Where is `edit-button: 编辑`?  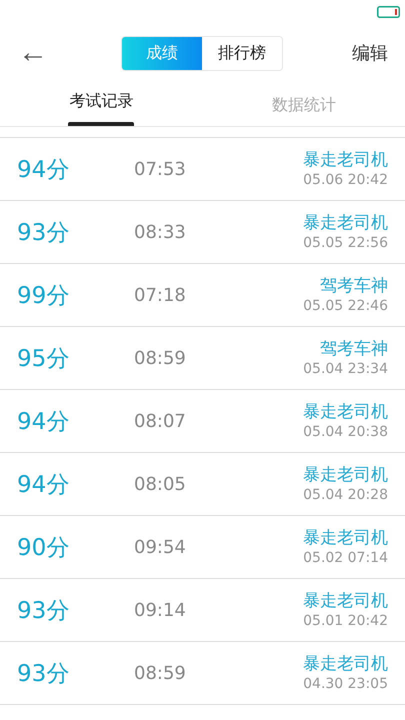 edit-button: 编辑 is located at coordinates (370, 53).